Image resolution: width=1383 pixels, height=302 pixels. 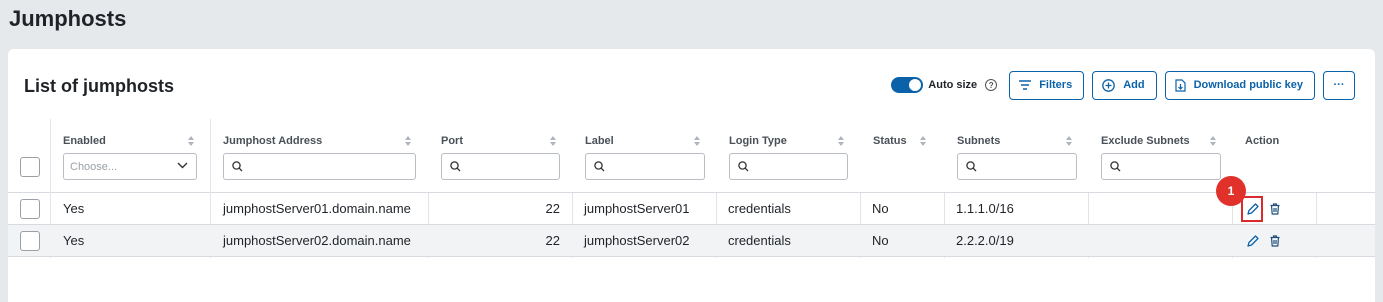 What do you see at coordinates (1145, 141) in the screenshot?
I see `column-title-exclude-subnets: Exclude Subnets` at bounding box center [1145, 141].